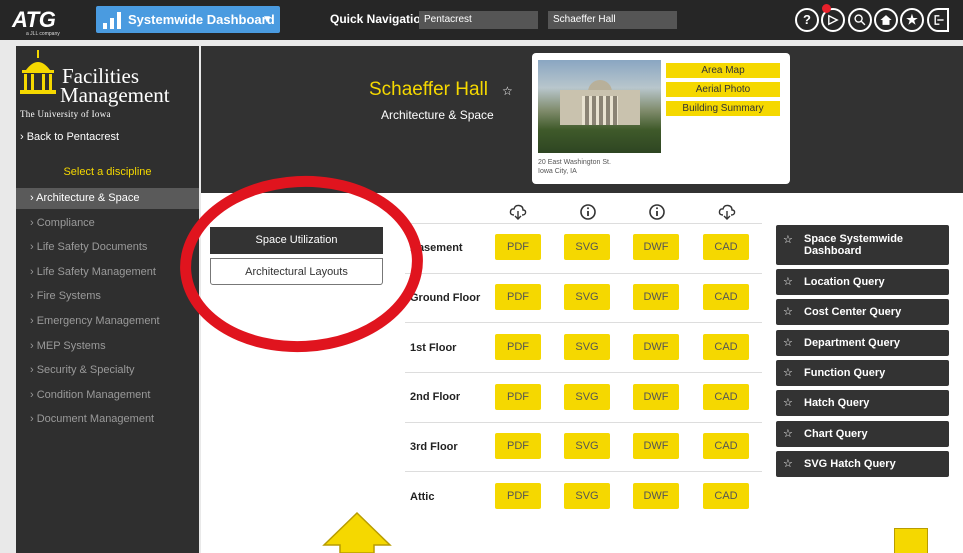  What do you see at coordinates (807, 20) in the screenshot?
I see `help-icon: ?` at bounding box center [807, 20].